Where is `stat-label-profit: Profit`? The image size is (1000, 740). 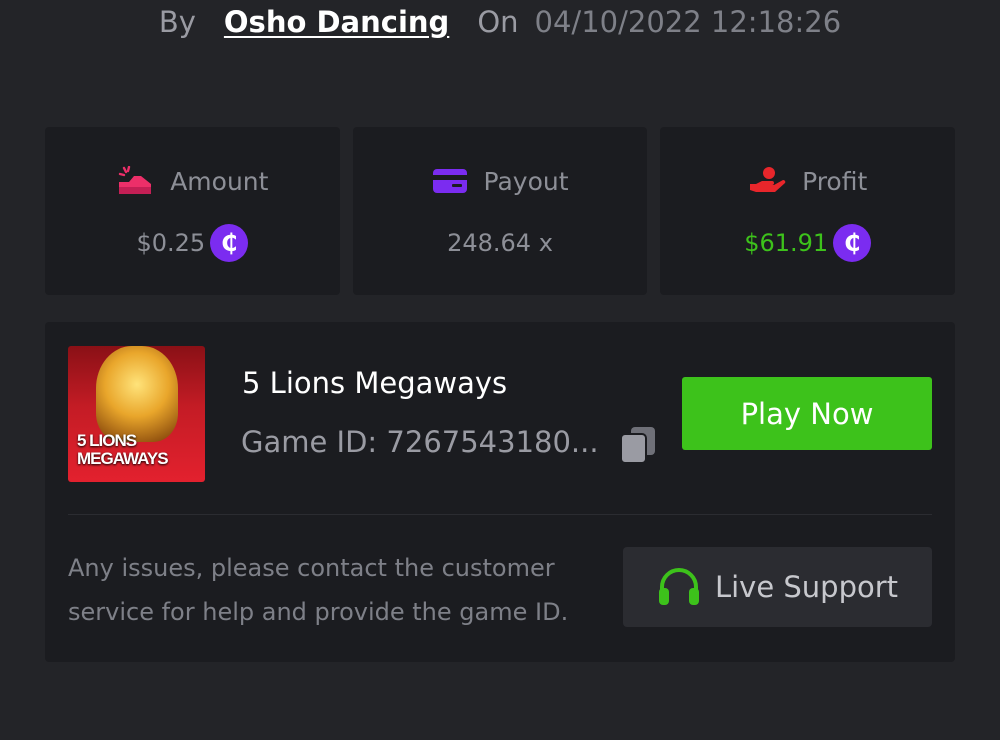
stat-label-profit: Profit is located at coordinates (835, 181).